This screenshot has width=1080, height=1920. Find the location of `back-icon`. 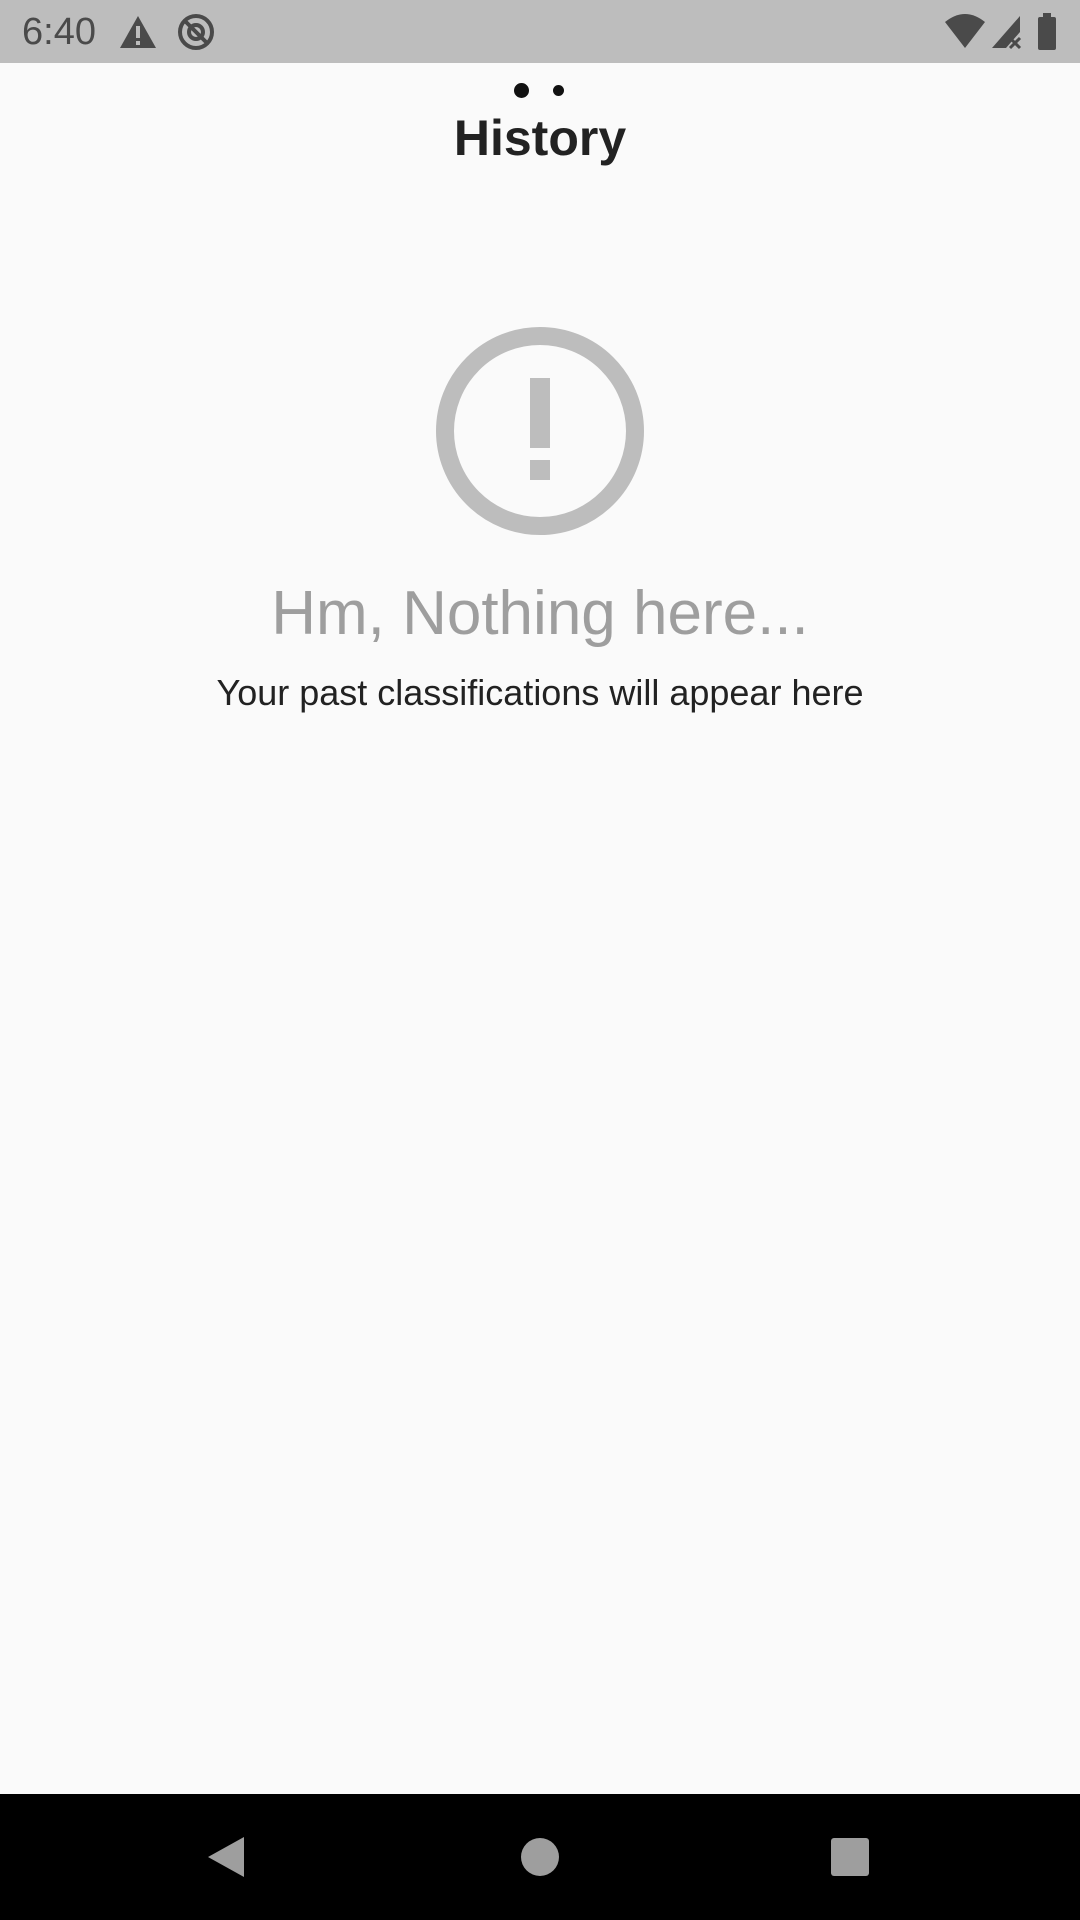

back-icon is located at coordinates (226, 1857).